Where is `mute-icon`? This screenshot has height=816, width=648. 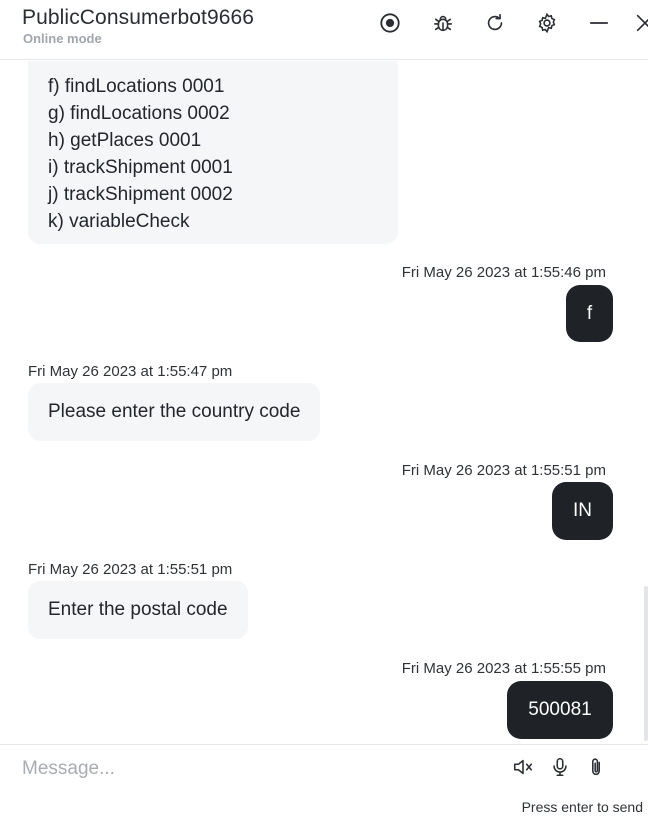
mute-icon is located at coordinates (523, 767).